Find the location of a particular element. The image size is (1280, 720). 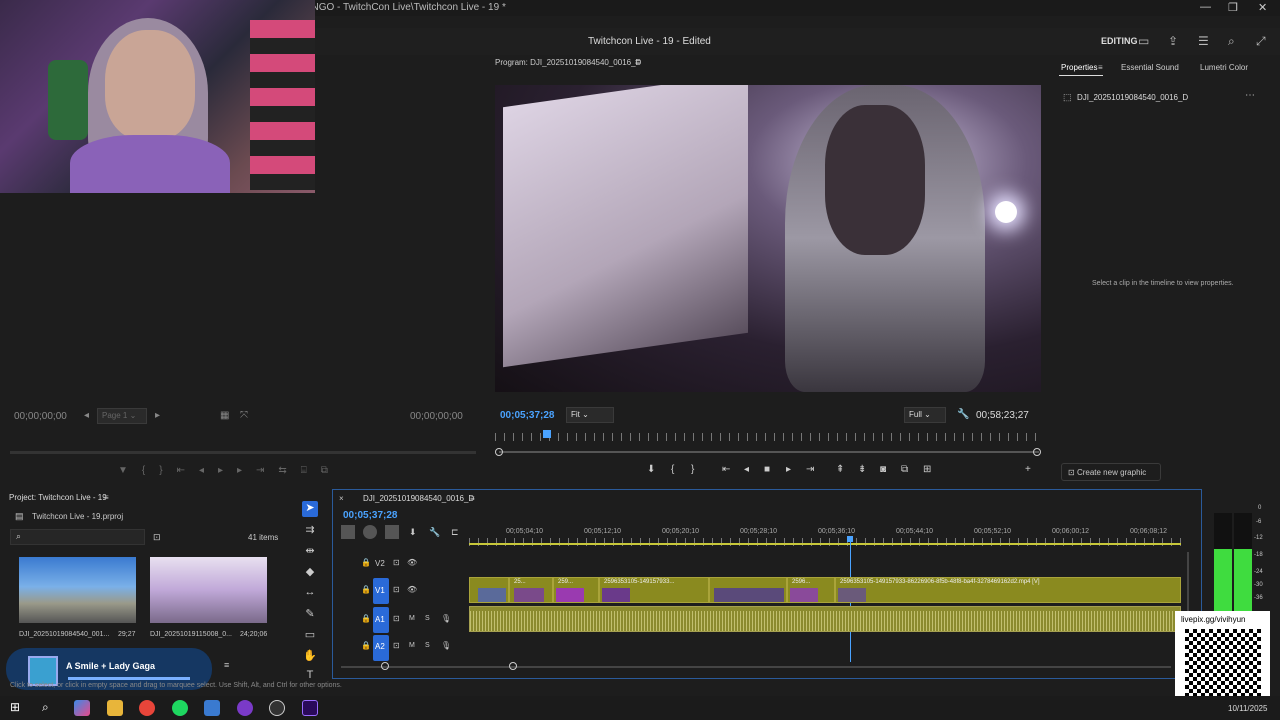

go-to-in-icon: ⇤ is located at coordinates (726, 469).